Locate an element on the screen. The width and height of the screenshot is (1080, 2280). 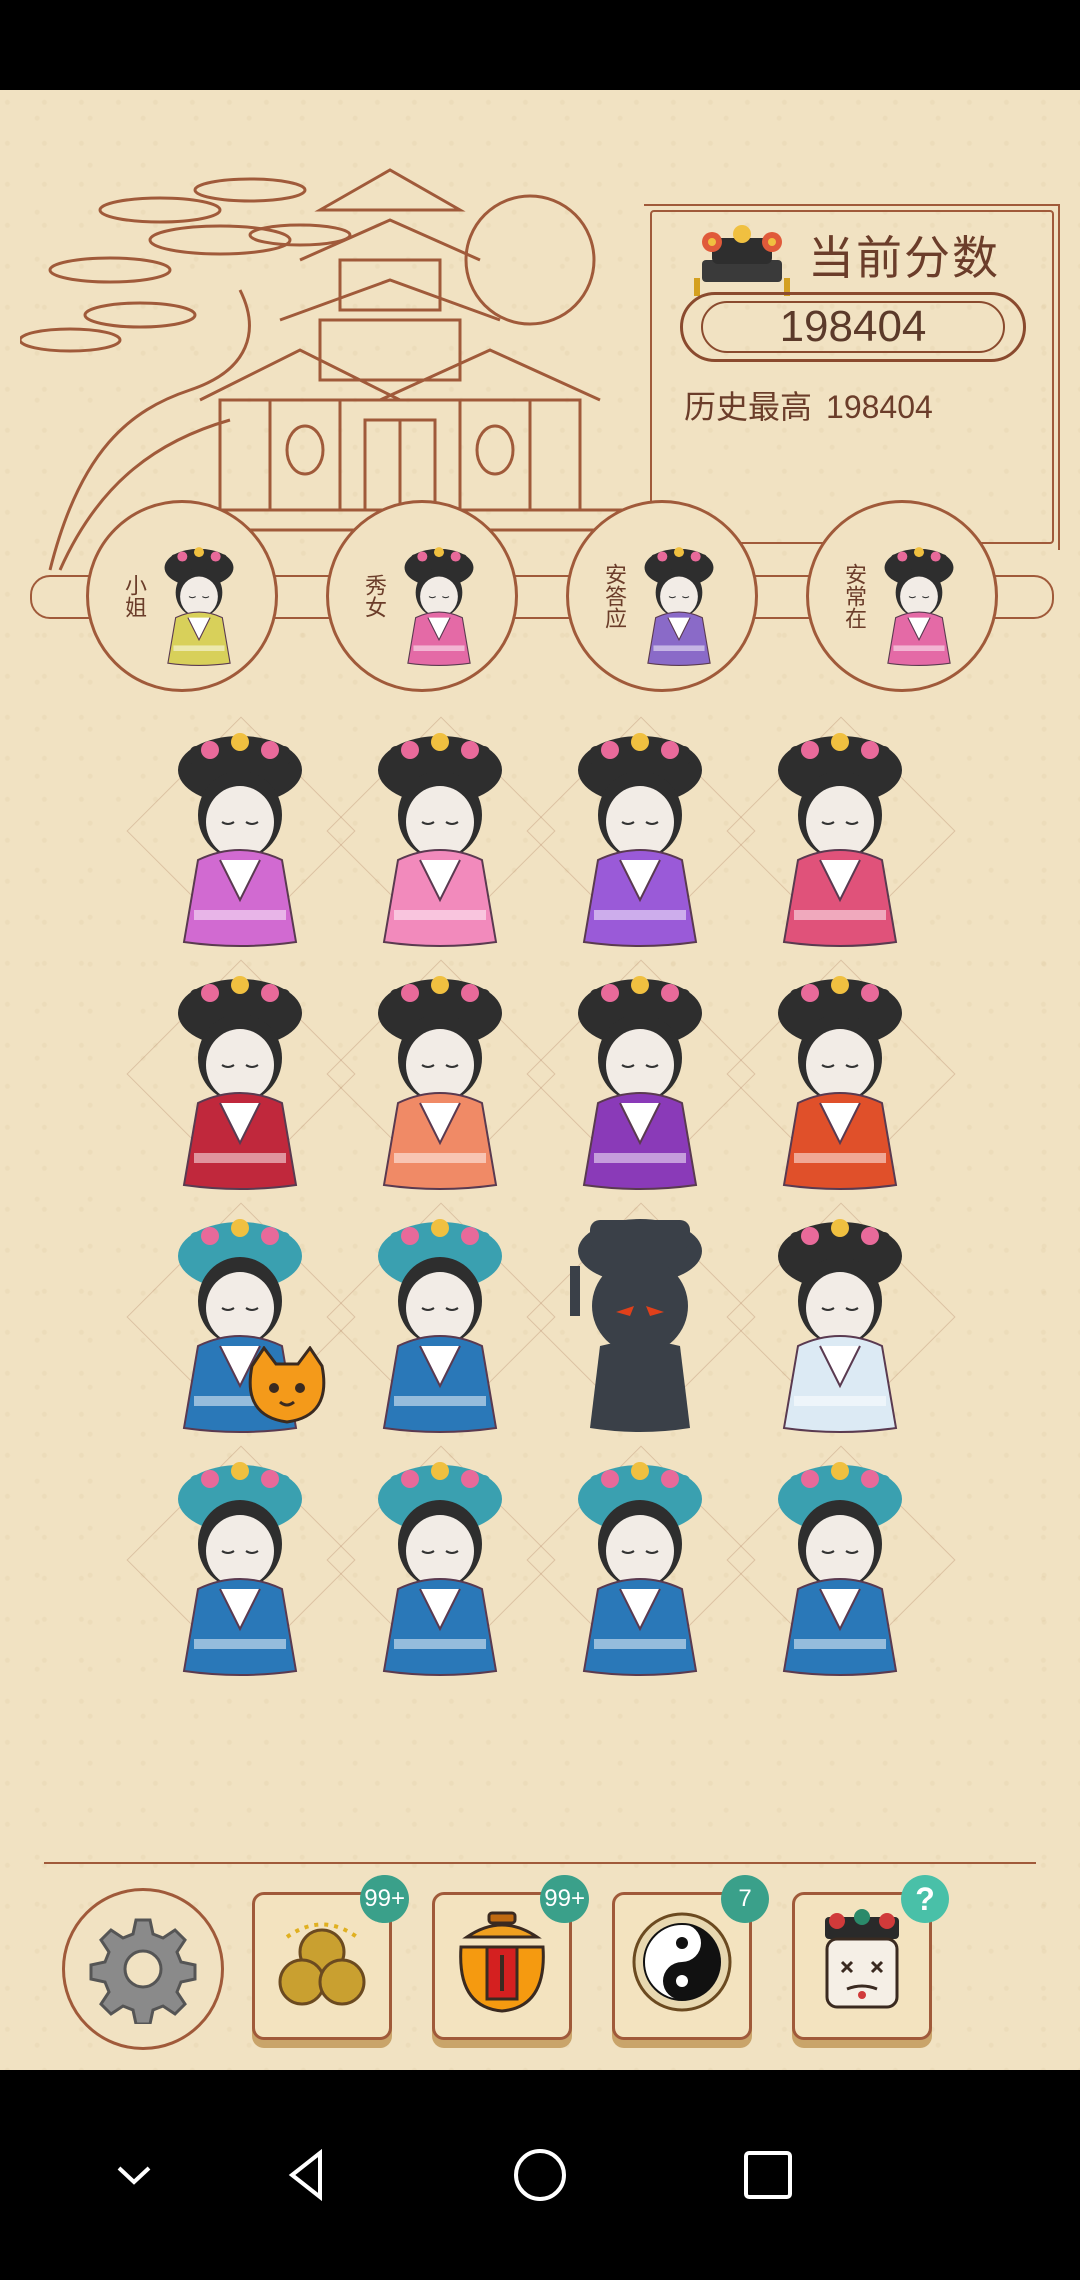
rank-slot-2: 秀女 is located at coordinates (422, 596).